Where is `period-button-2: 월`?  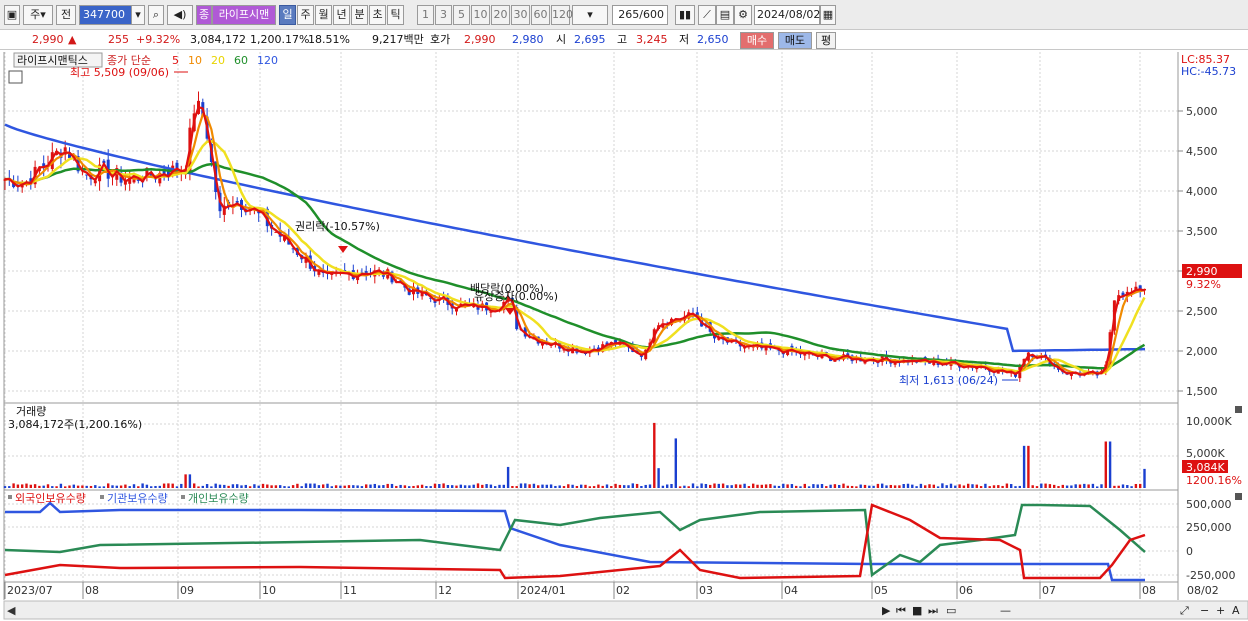 period-button-2: 월 is located at coordinates (323, 15).